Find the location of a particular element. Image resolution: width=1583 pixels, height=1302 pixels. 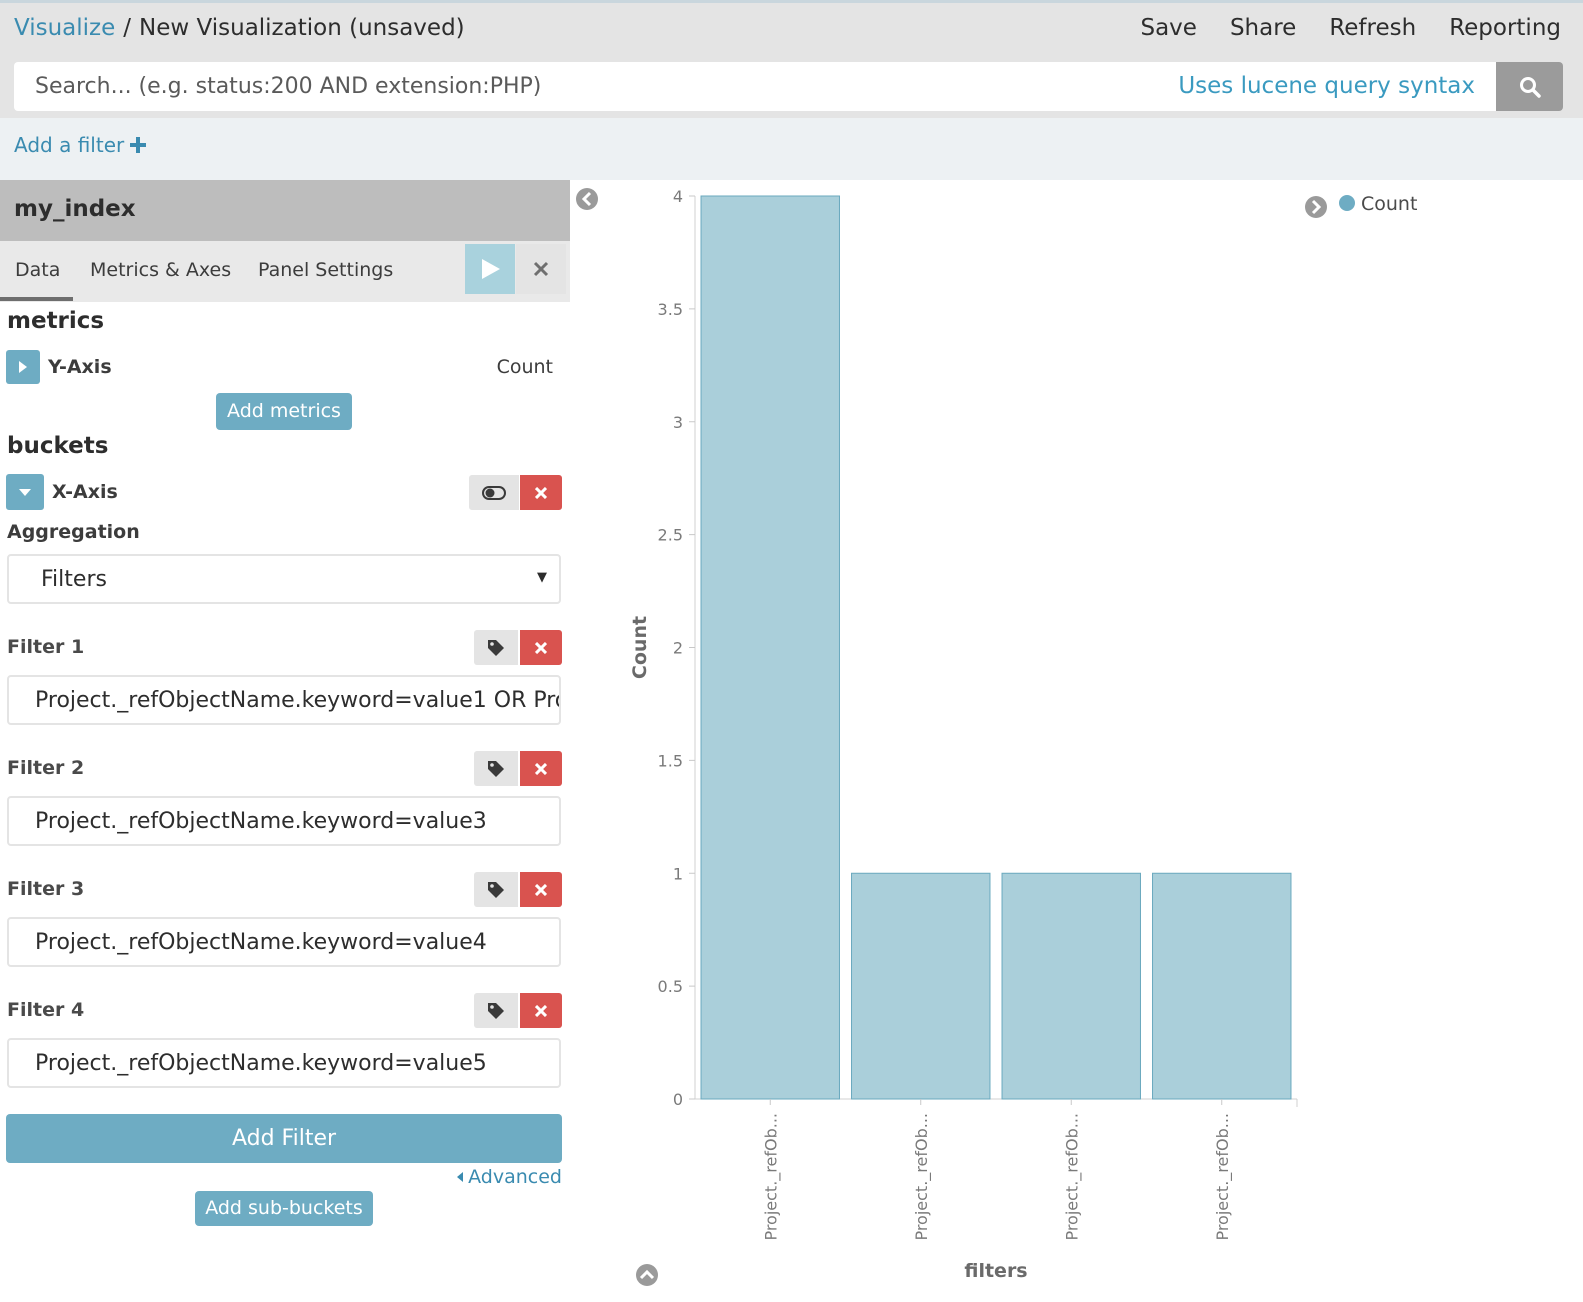

search-icon is located at coordinates (1530, 87).